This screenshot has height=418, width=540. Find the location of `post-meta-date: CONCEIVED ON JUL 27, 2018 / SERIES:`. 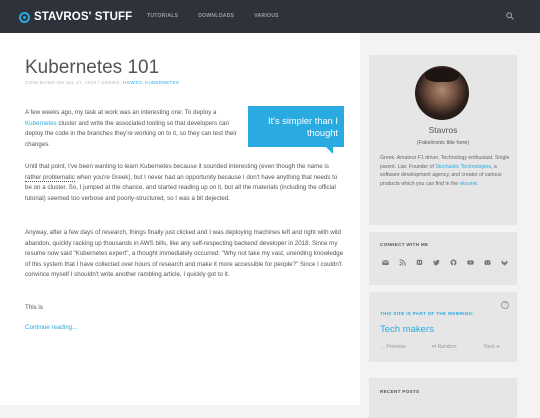

post-meta-date: CONCEIVED ON JUL 27, 2018 / SERIES: is located at coordinates (73, 82).